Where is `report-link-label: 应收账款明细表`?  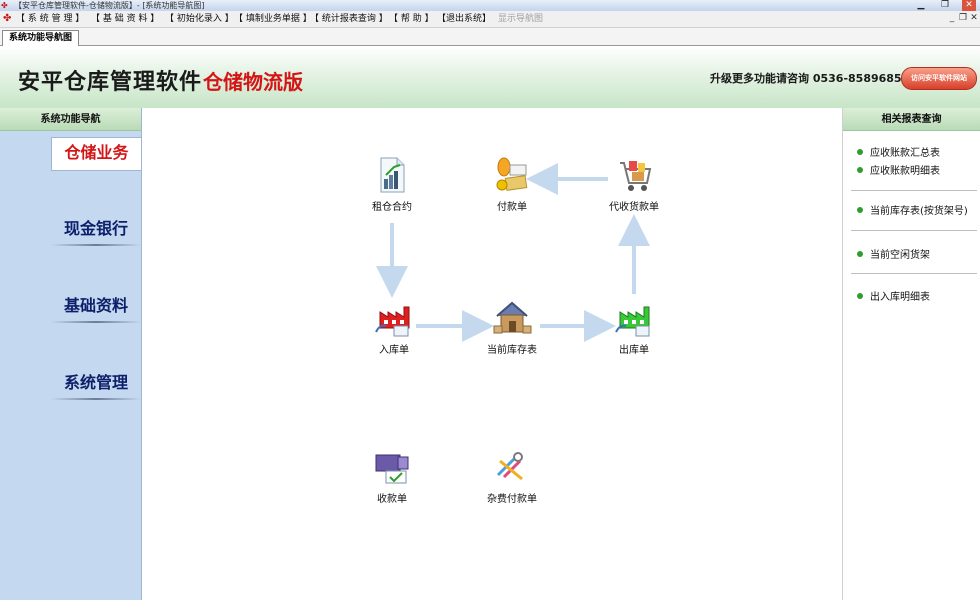
report-link-label: 应收账款明细表 is located at coordinates (905, 171).